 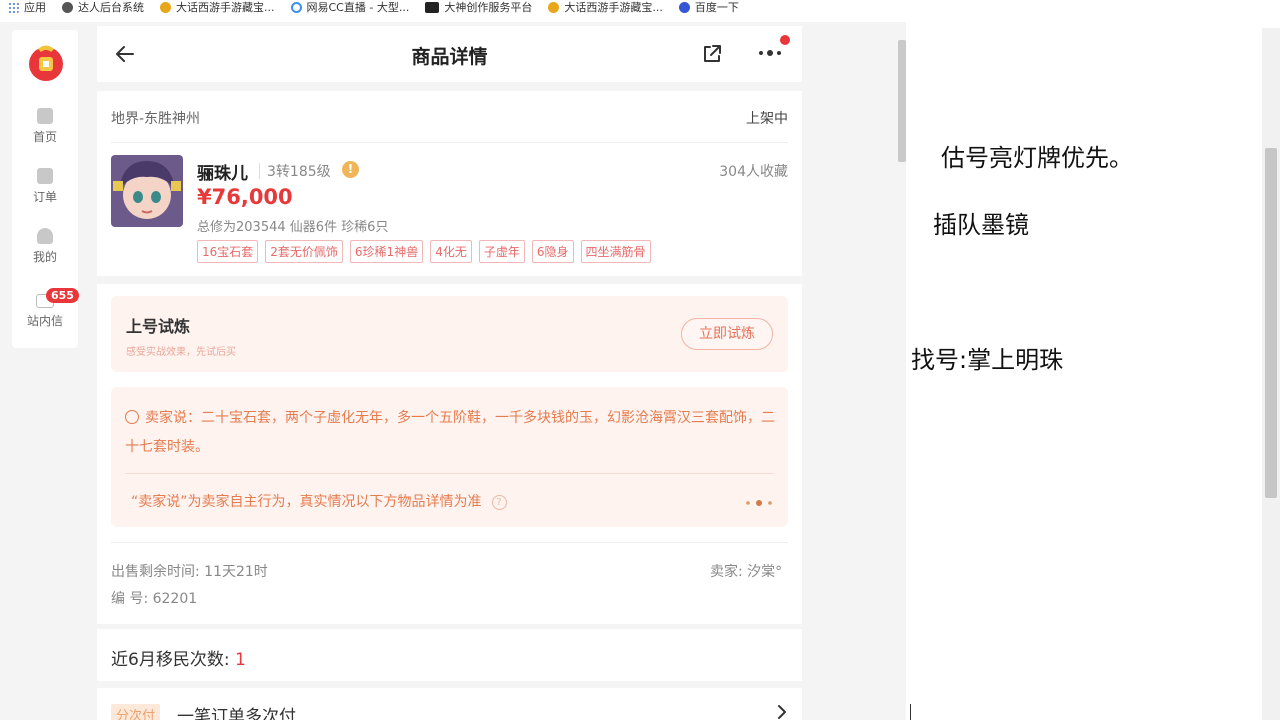 I want to click on character-name: 骊珠儿, so click(x=222, y=174).